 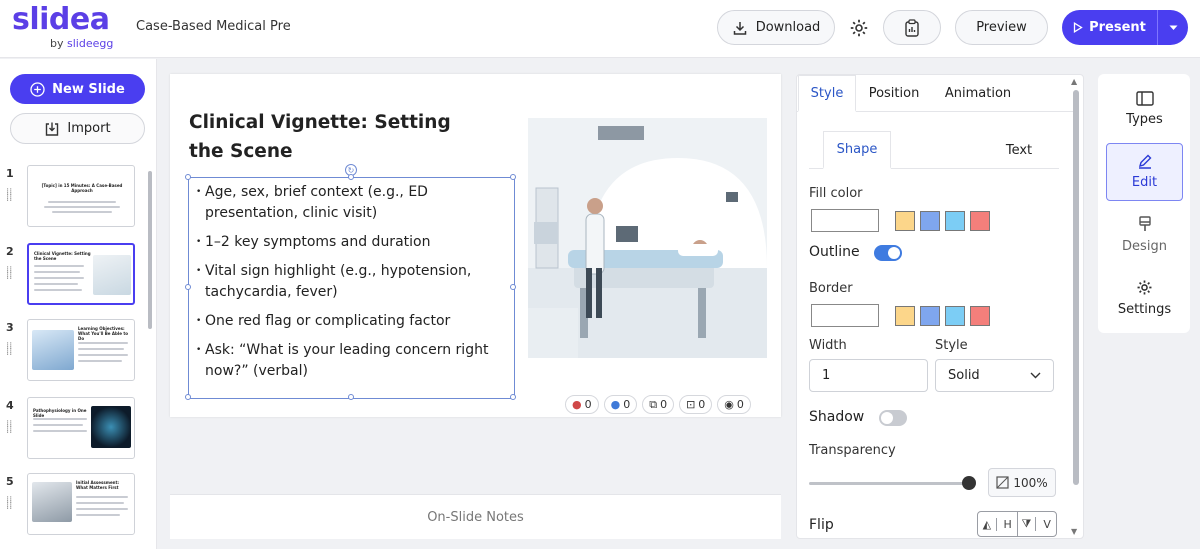 What do you see at coordinates (894, 93) in the screenshot?
I see `tab-position: Position` at bounding box center [894, 93].